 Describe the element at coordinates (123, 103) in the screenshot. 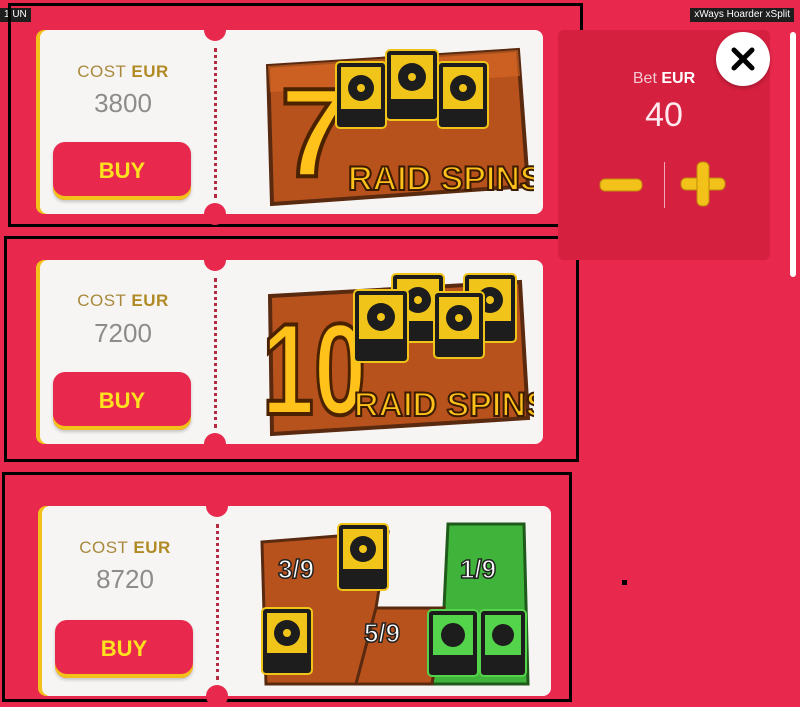

I see `cost-amount: 3800` at that location.